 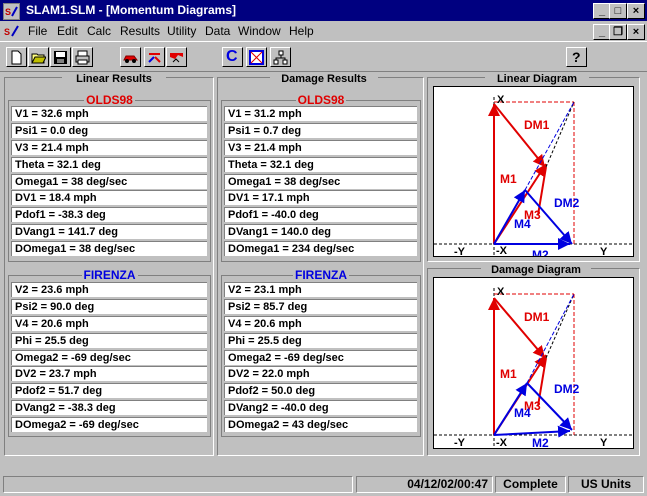 What do you see at coordinates (109, 248) in the screenshot?
I see `linear-result-row: DOmega1 = 38 deg/sec` at bounding box center [109, 248].